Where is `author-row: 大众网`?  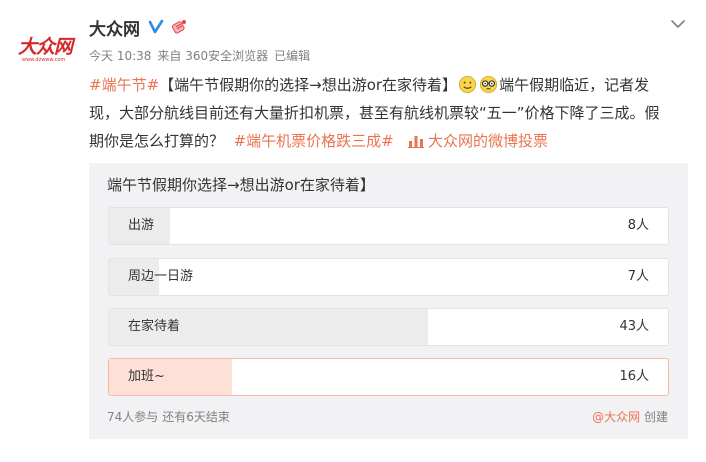
author-row: 大众网 is located at coordinates (138, 27).